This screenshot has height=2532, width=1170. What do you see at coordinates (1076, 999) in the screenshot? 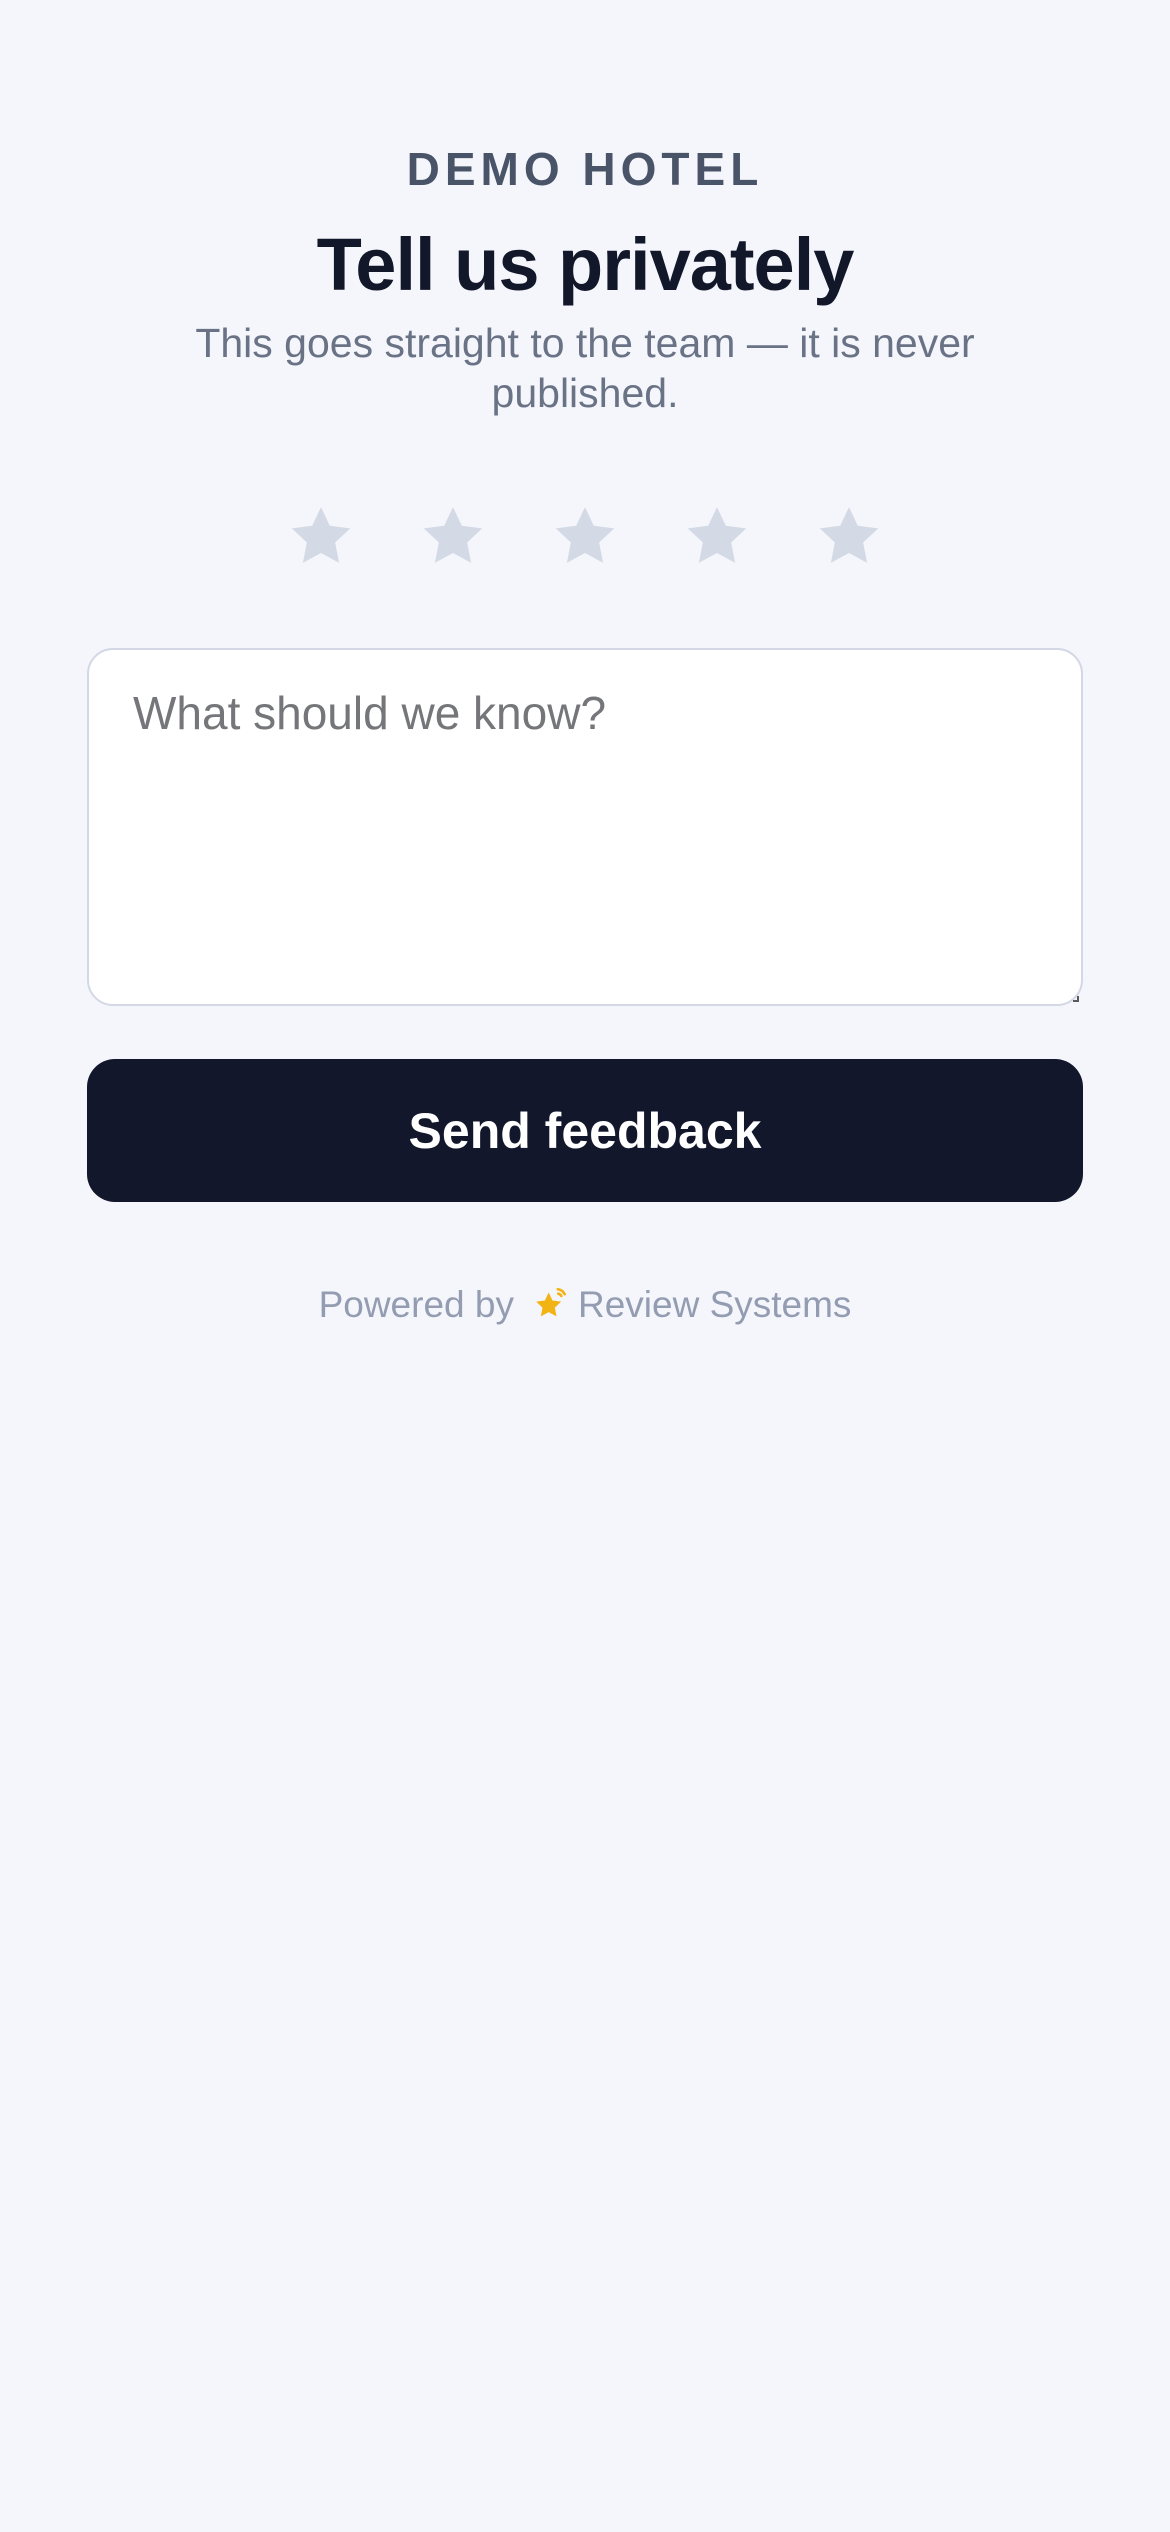
I see `resize-handle` at bounding box center [1076, 999].